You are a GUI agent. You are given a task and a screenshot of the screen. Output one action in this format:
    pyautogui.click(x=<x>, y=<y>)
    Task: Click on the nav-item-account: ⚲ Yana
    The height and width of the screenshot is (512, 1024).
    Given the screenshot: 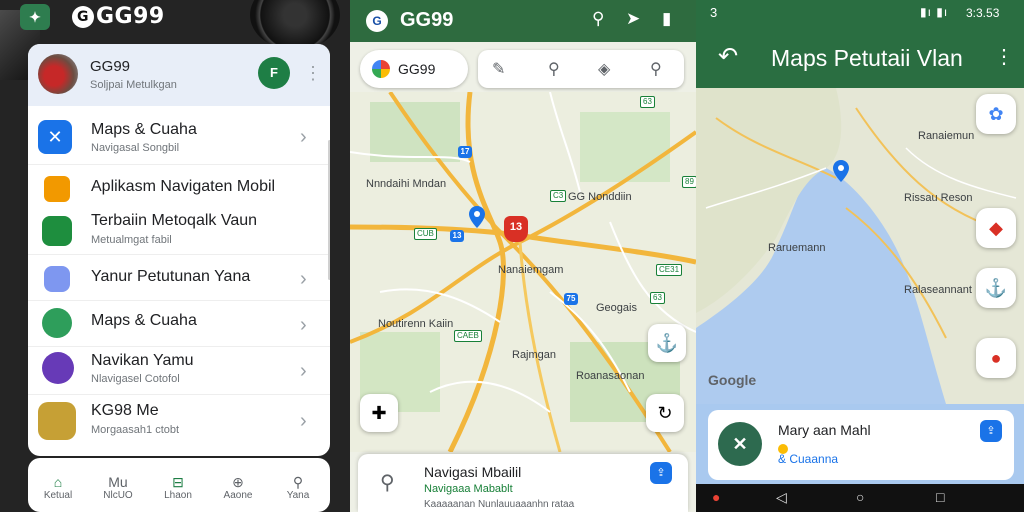 What is the action you would take?
    pyautogui.click(x=298, y=487)
    